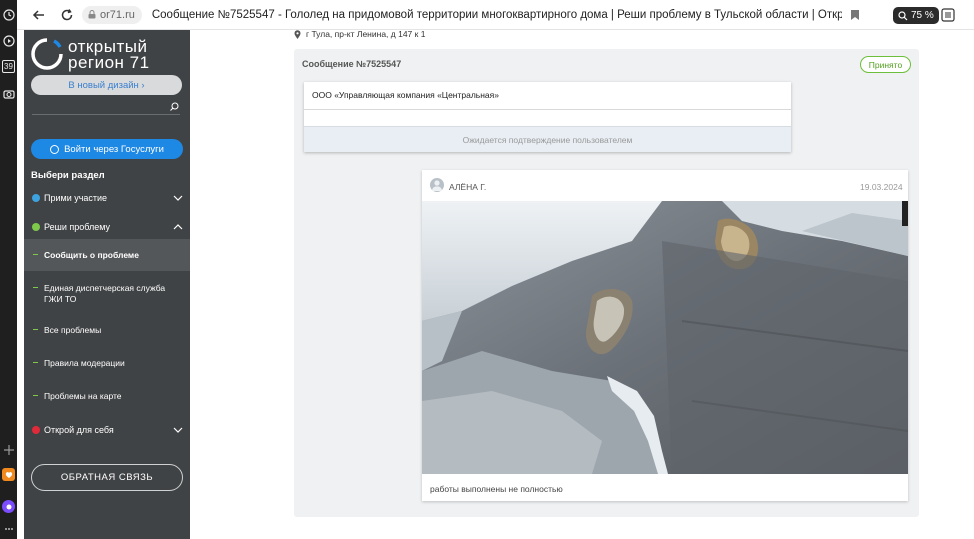  I want to click on organization-status: Ожидается подтверждение пользователем, so click(547, 139).